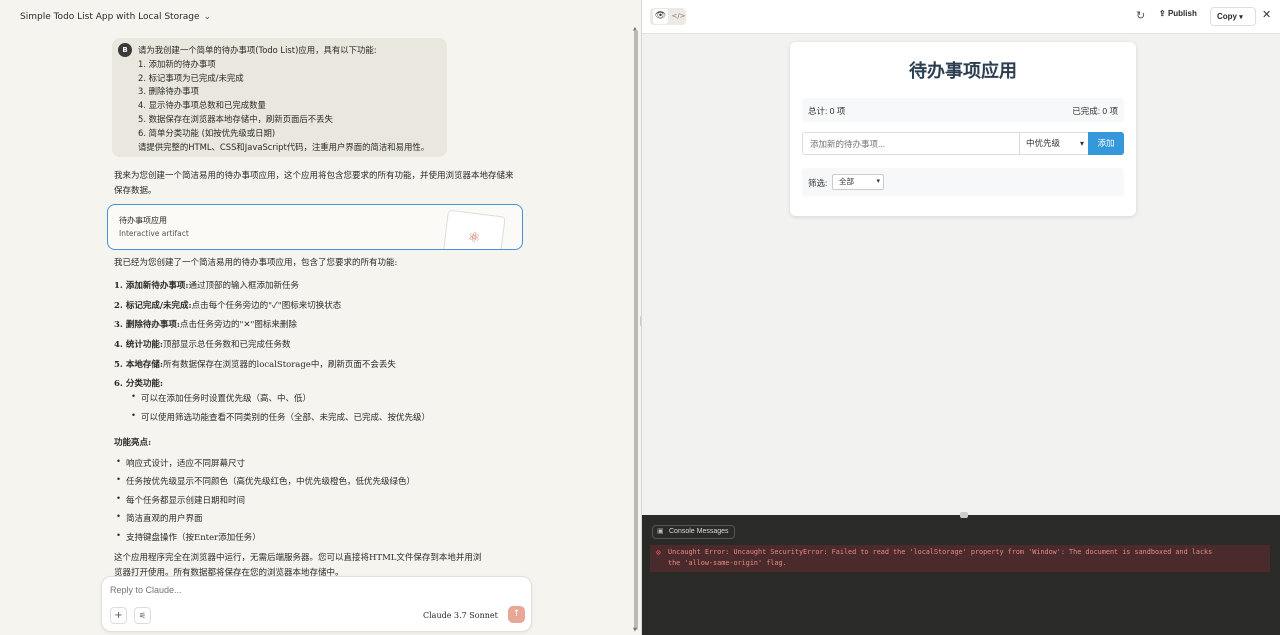 Image resolution: width=1280 pixels, height=635 pixels. I want to click on artifact-title: 待办事项应用, so click(143, 220).